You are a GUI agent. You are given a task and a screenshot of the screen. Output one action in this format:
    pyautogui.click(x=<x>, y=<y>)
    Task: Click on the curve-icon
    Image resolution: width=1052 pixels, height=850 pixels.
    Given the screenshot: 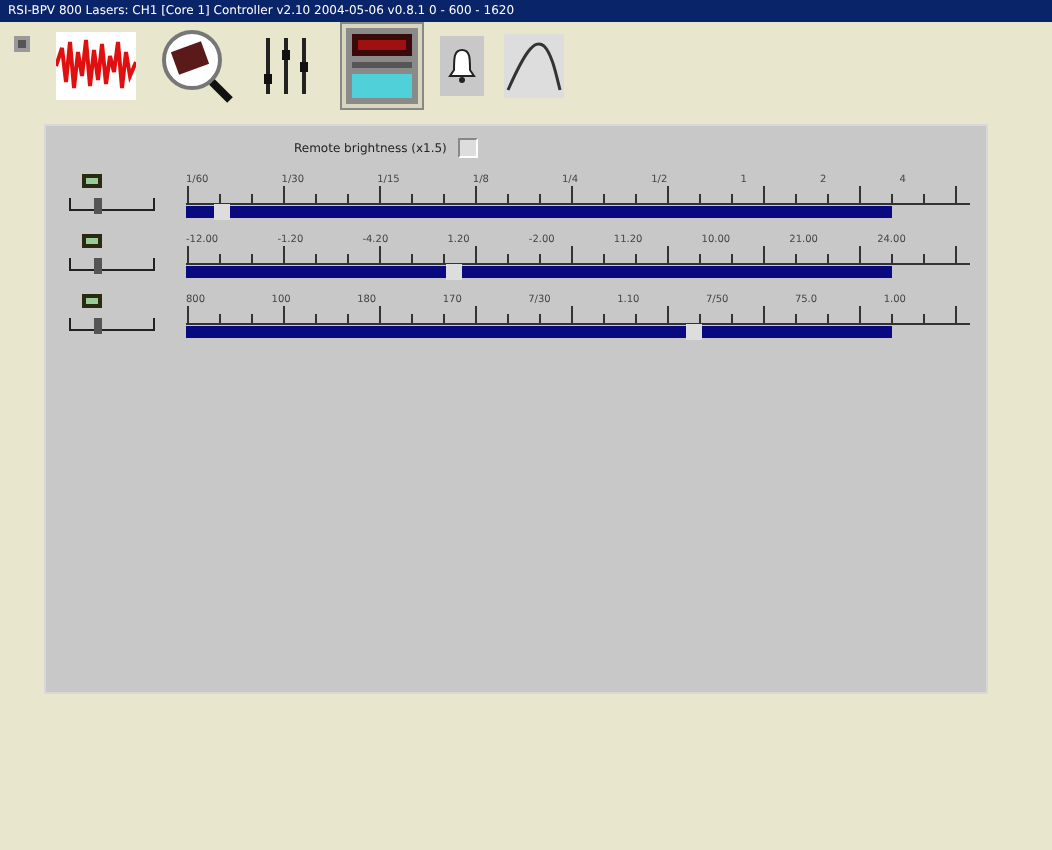 What is the action you would take?
    pyautogui.click(x=534, y=66)
    